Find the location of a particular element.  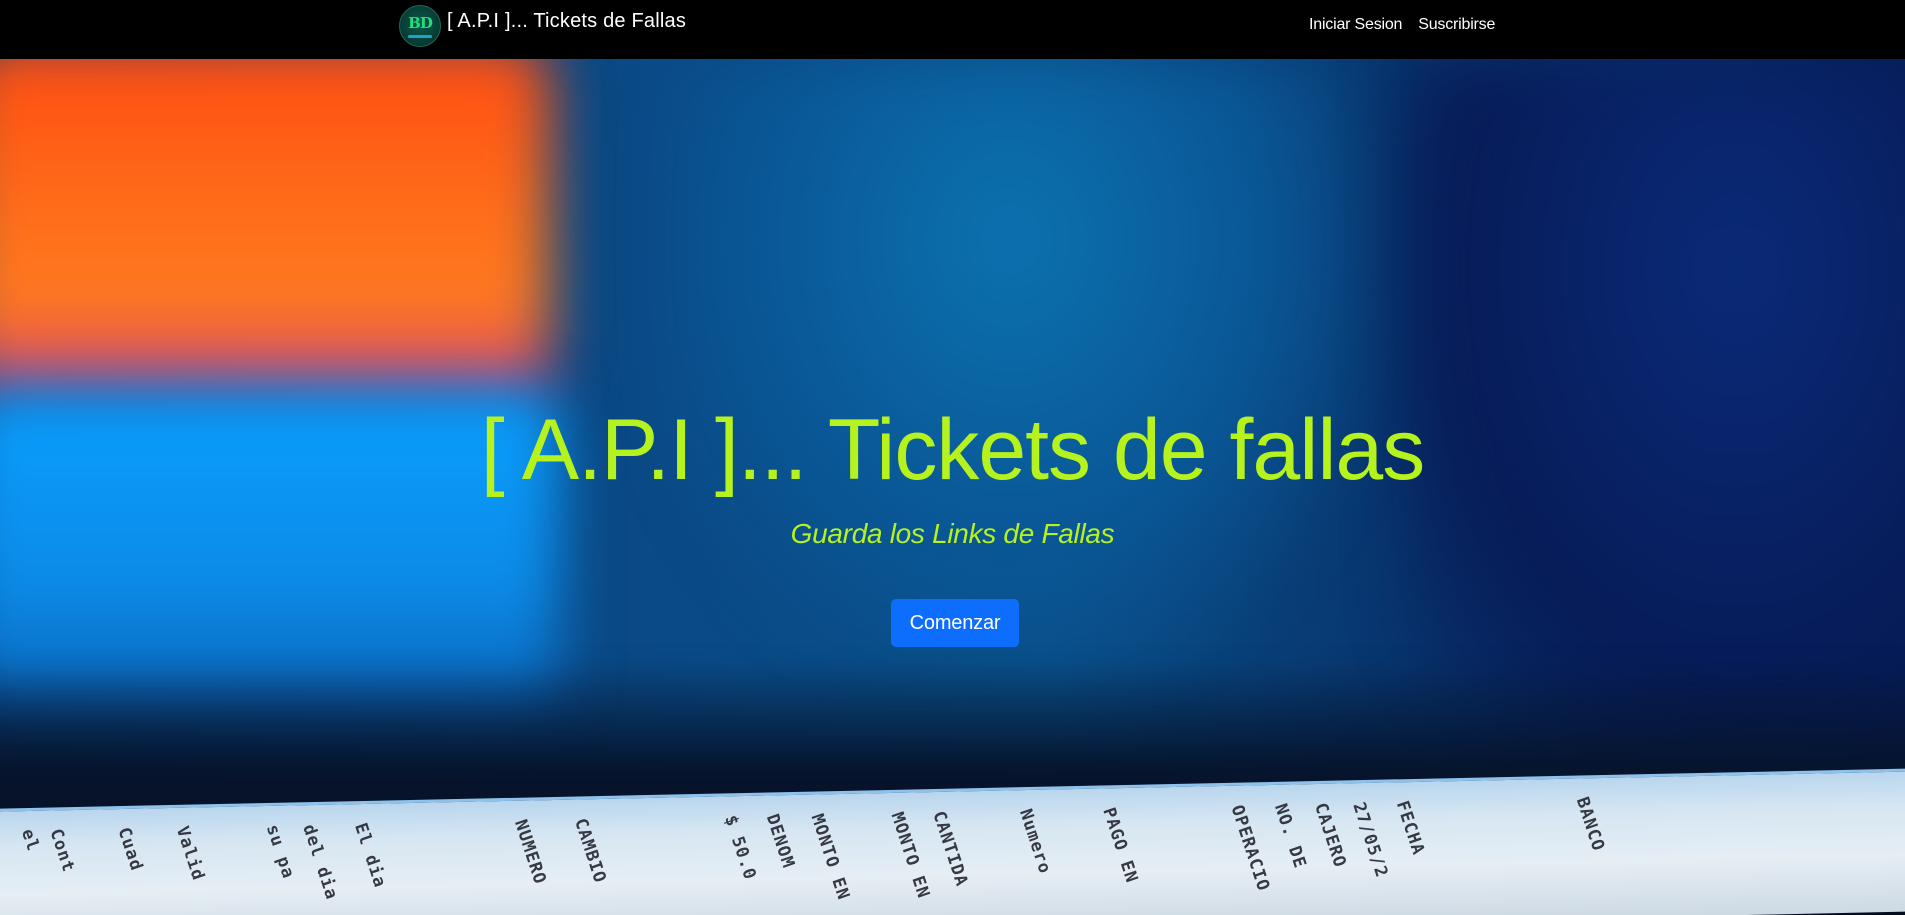

brand-title: [ A.P.I ]... Tickets de Fallas is located at coordinates (567, 20).